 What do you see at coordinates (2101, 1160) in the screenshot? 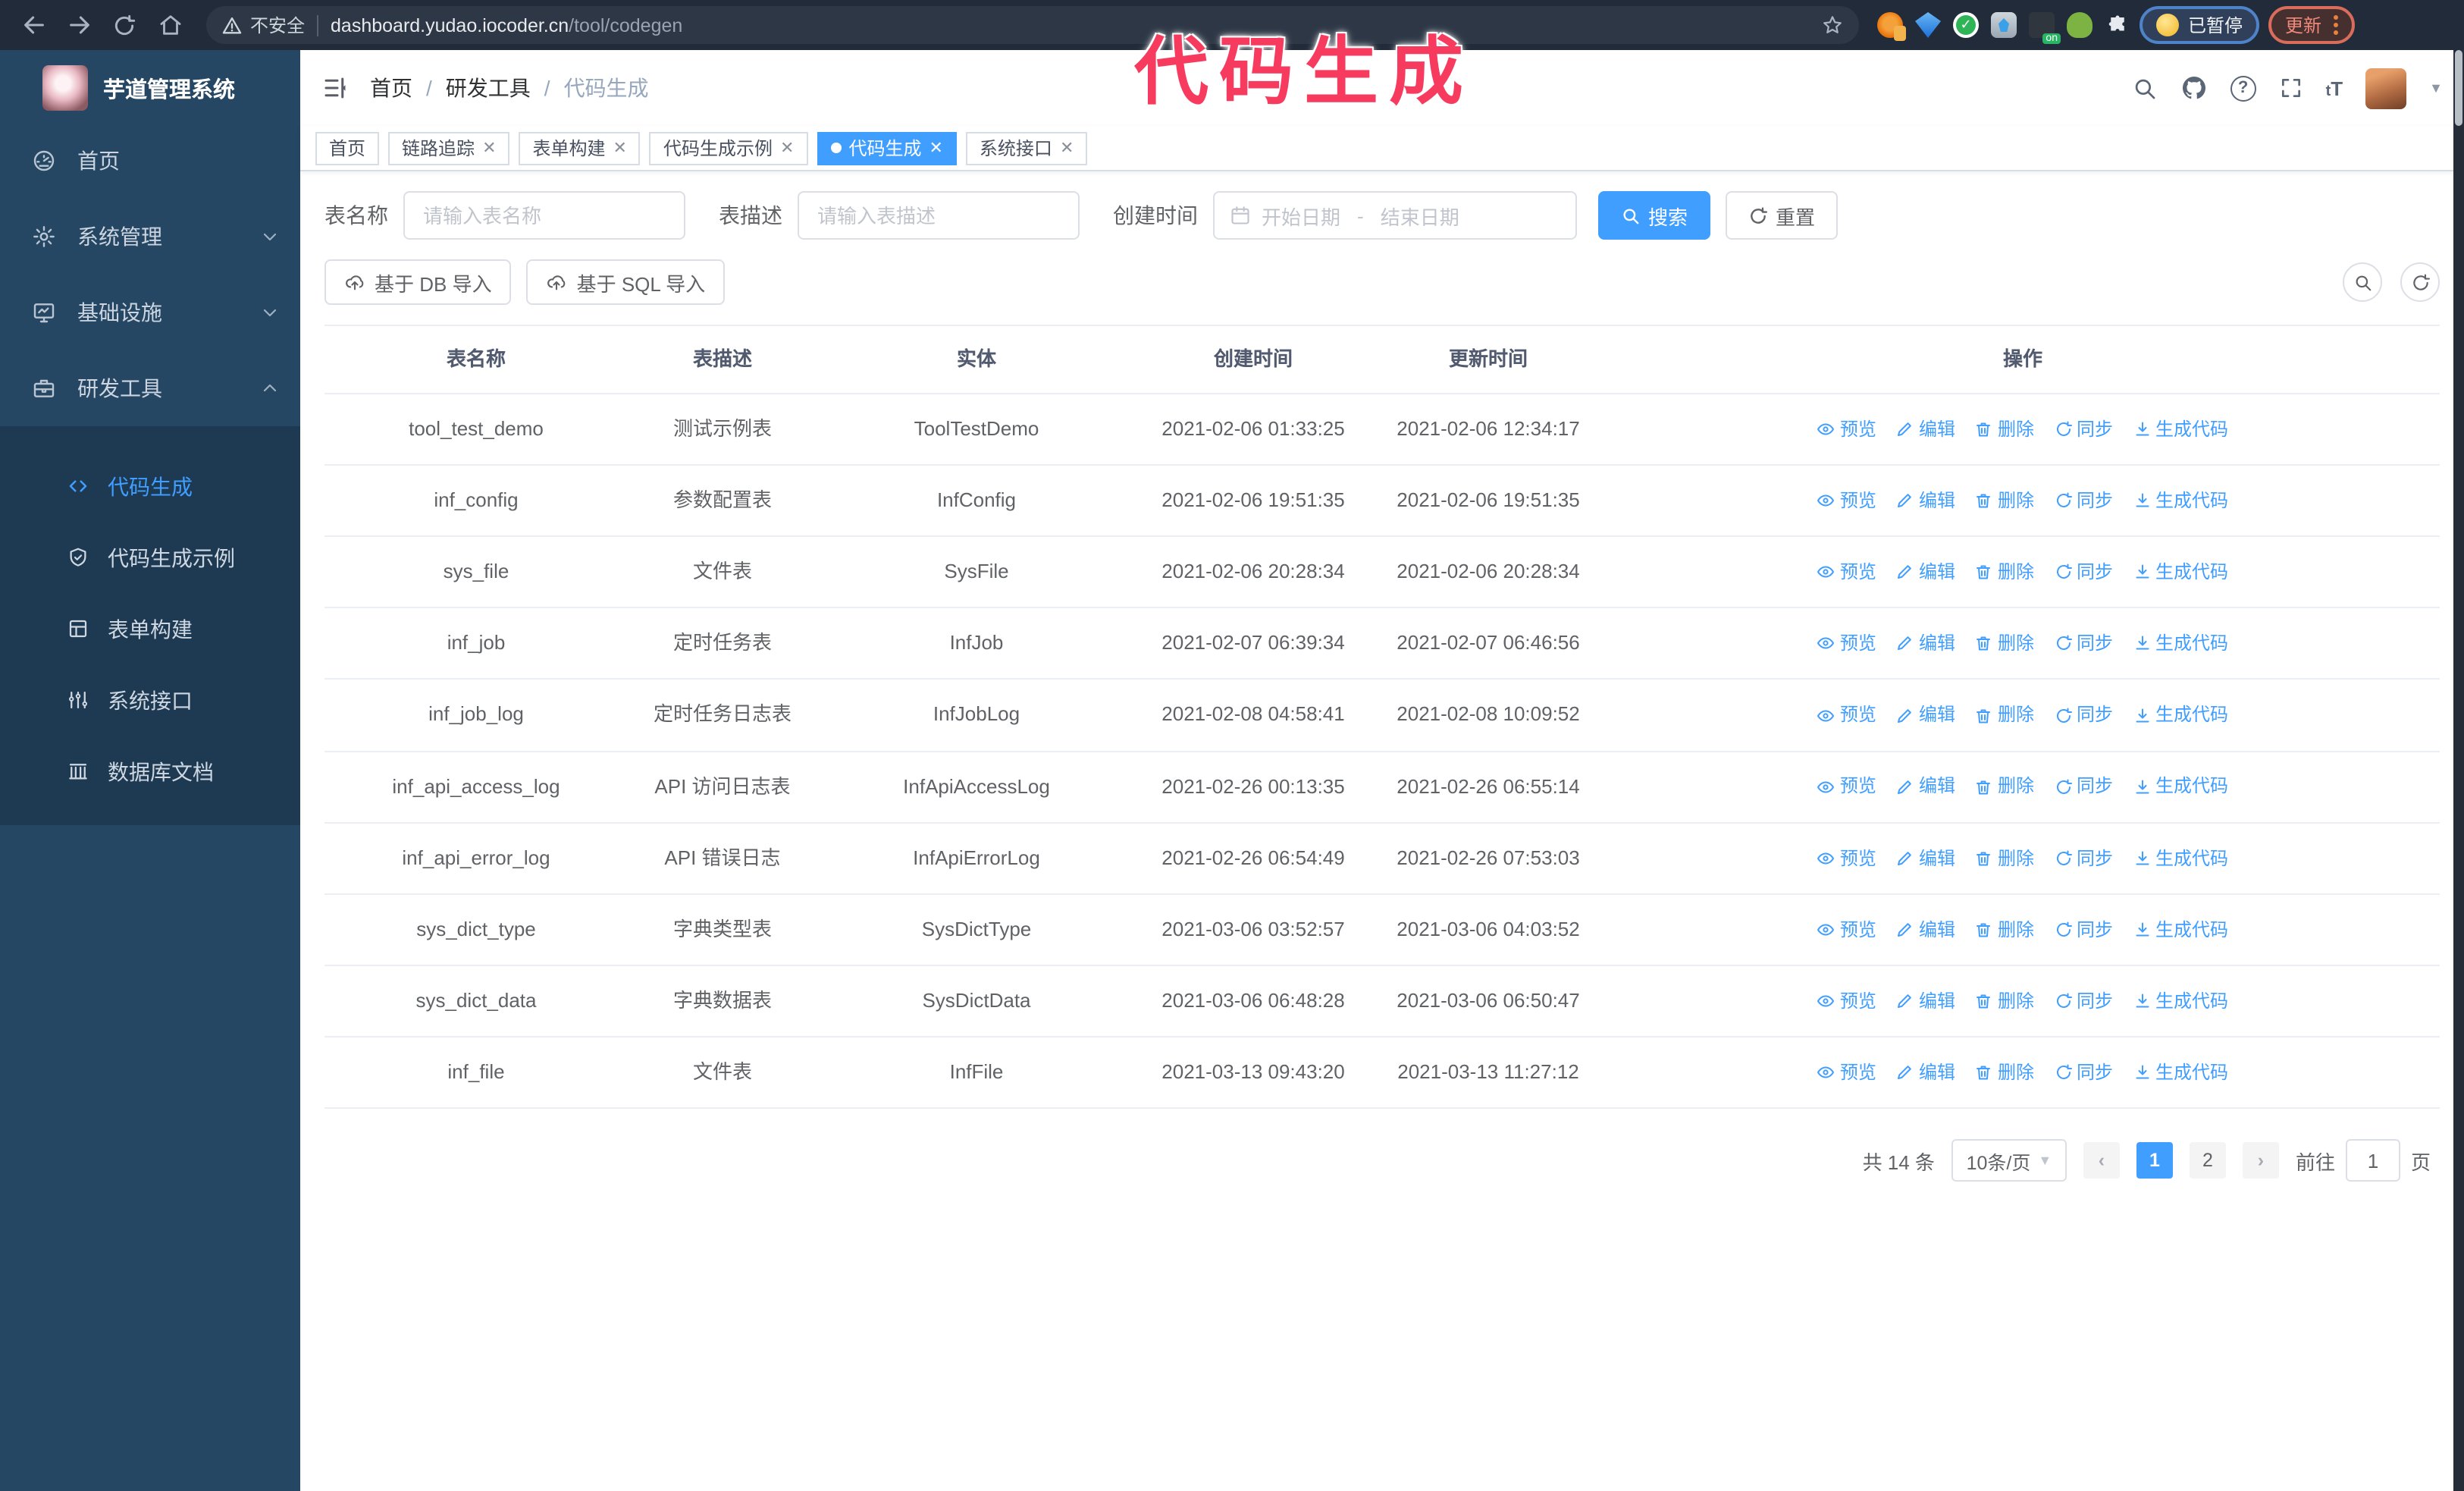
I see `prev-page-button: ‹` at bounding box center [2101, 1160].